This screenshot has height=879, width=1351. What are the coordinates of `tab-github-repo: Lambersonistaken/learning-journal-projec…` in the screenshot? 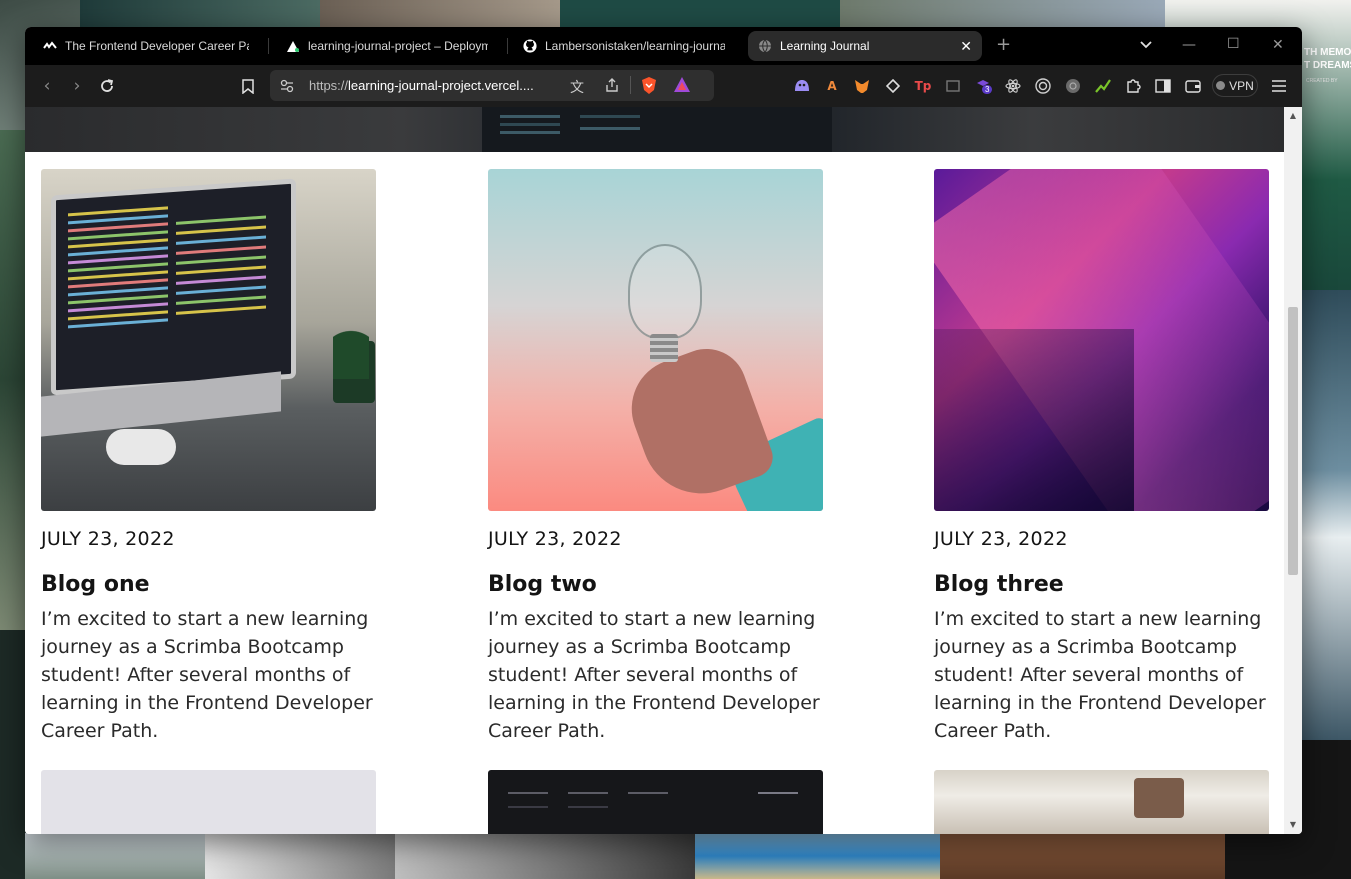 It's located at (624, 46).